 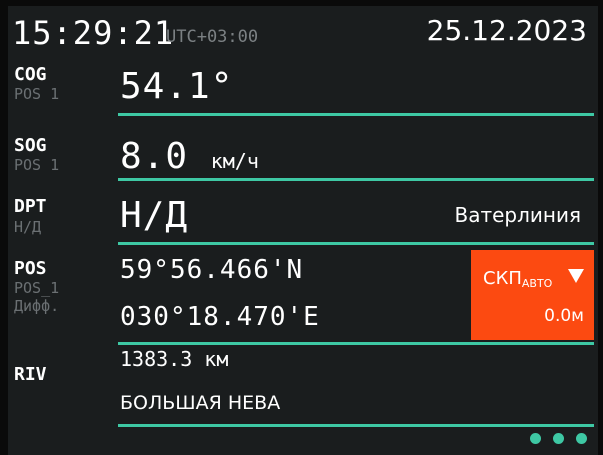 I want to click on dpt-reference: Ватерлиния, so click(x=517, y=215).